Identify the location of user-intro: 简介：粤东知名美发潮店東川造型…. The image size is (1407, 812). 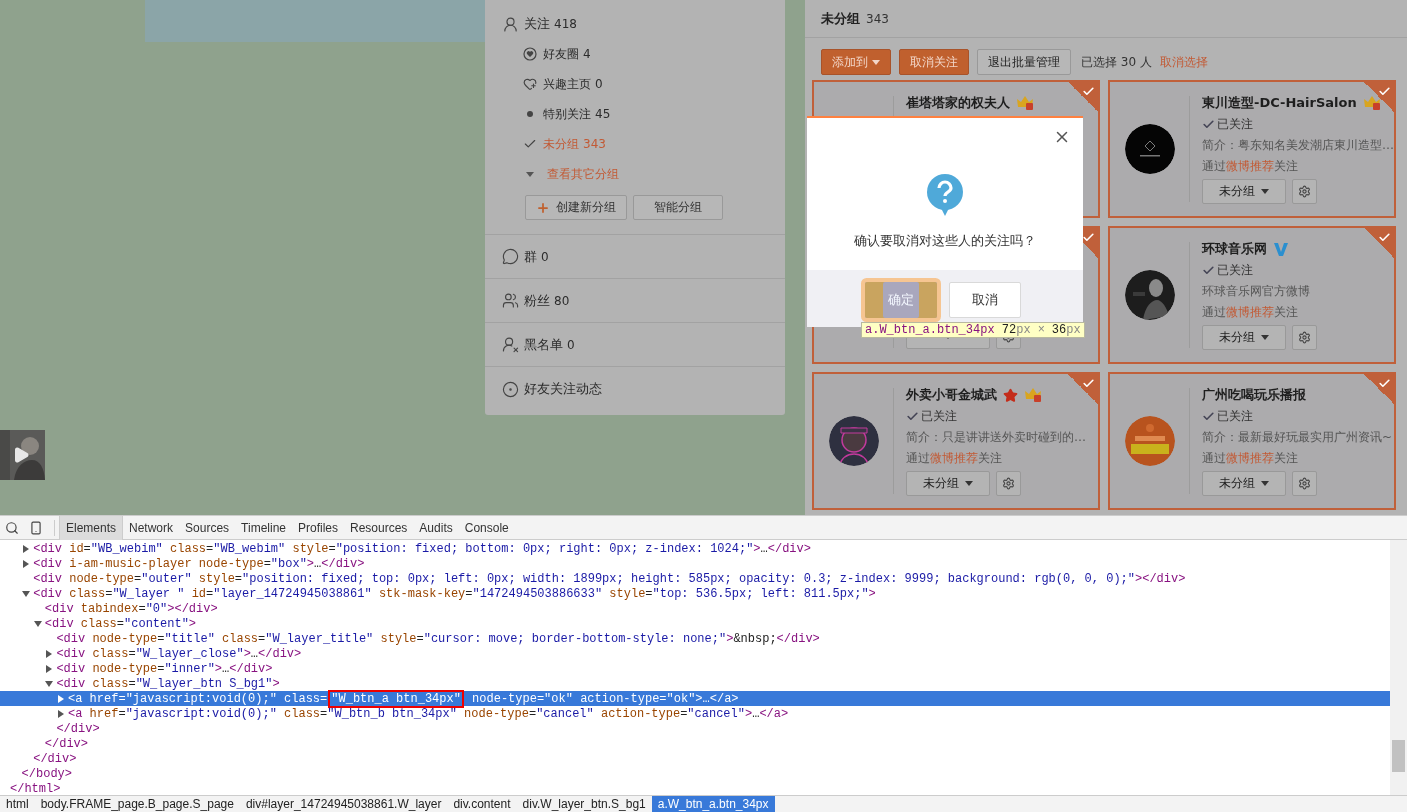
(1298, 145).